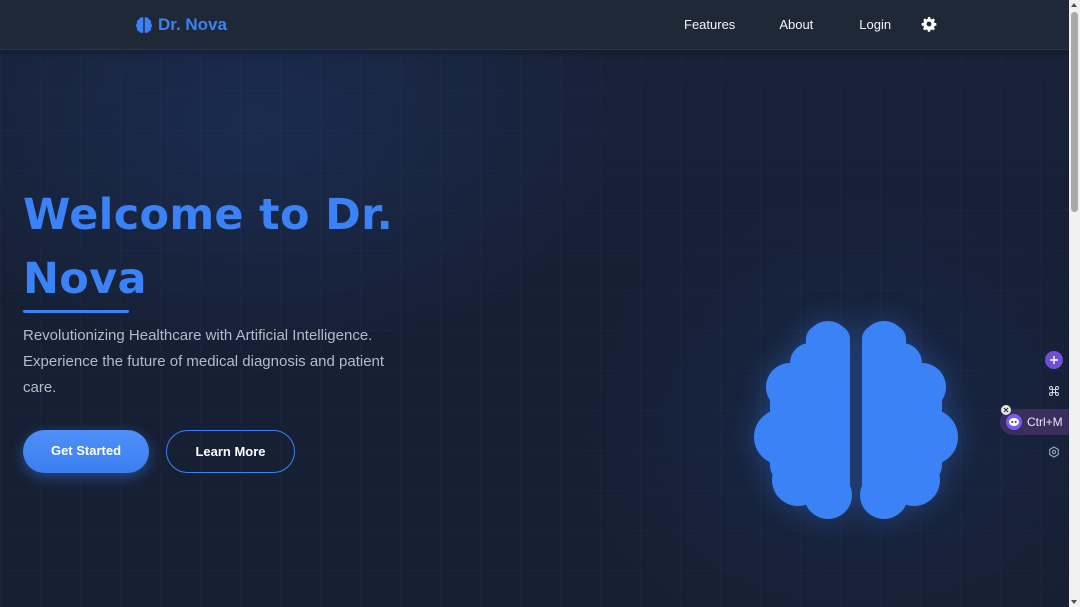  Describe the element at coordinates (1045, 422) in the screenshot. I see `extension-shortcut-label: Ctrl+M` at that location.